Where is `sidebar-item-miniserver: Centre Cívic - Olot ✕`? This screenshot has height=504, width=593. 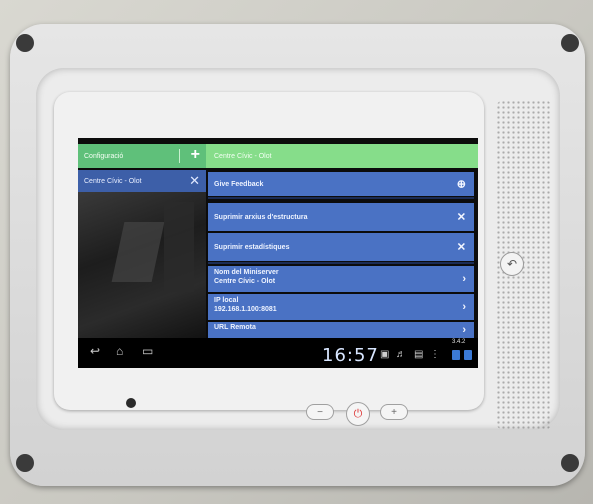 sidebar-item-miniserver: Centre Cívic - Olot ✕ is located at coordinates (142, 181).